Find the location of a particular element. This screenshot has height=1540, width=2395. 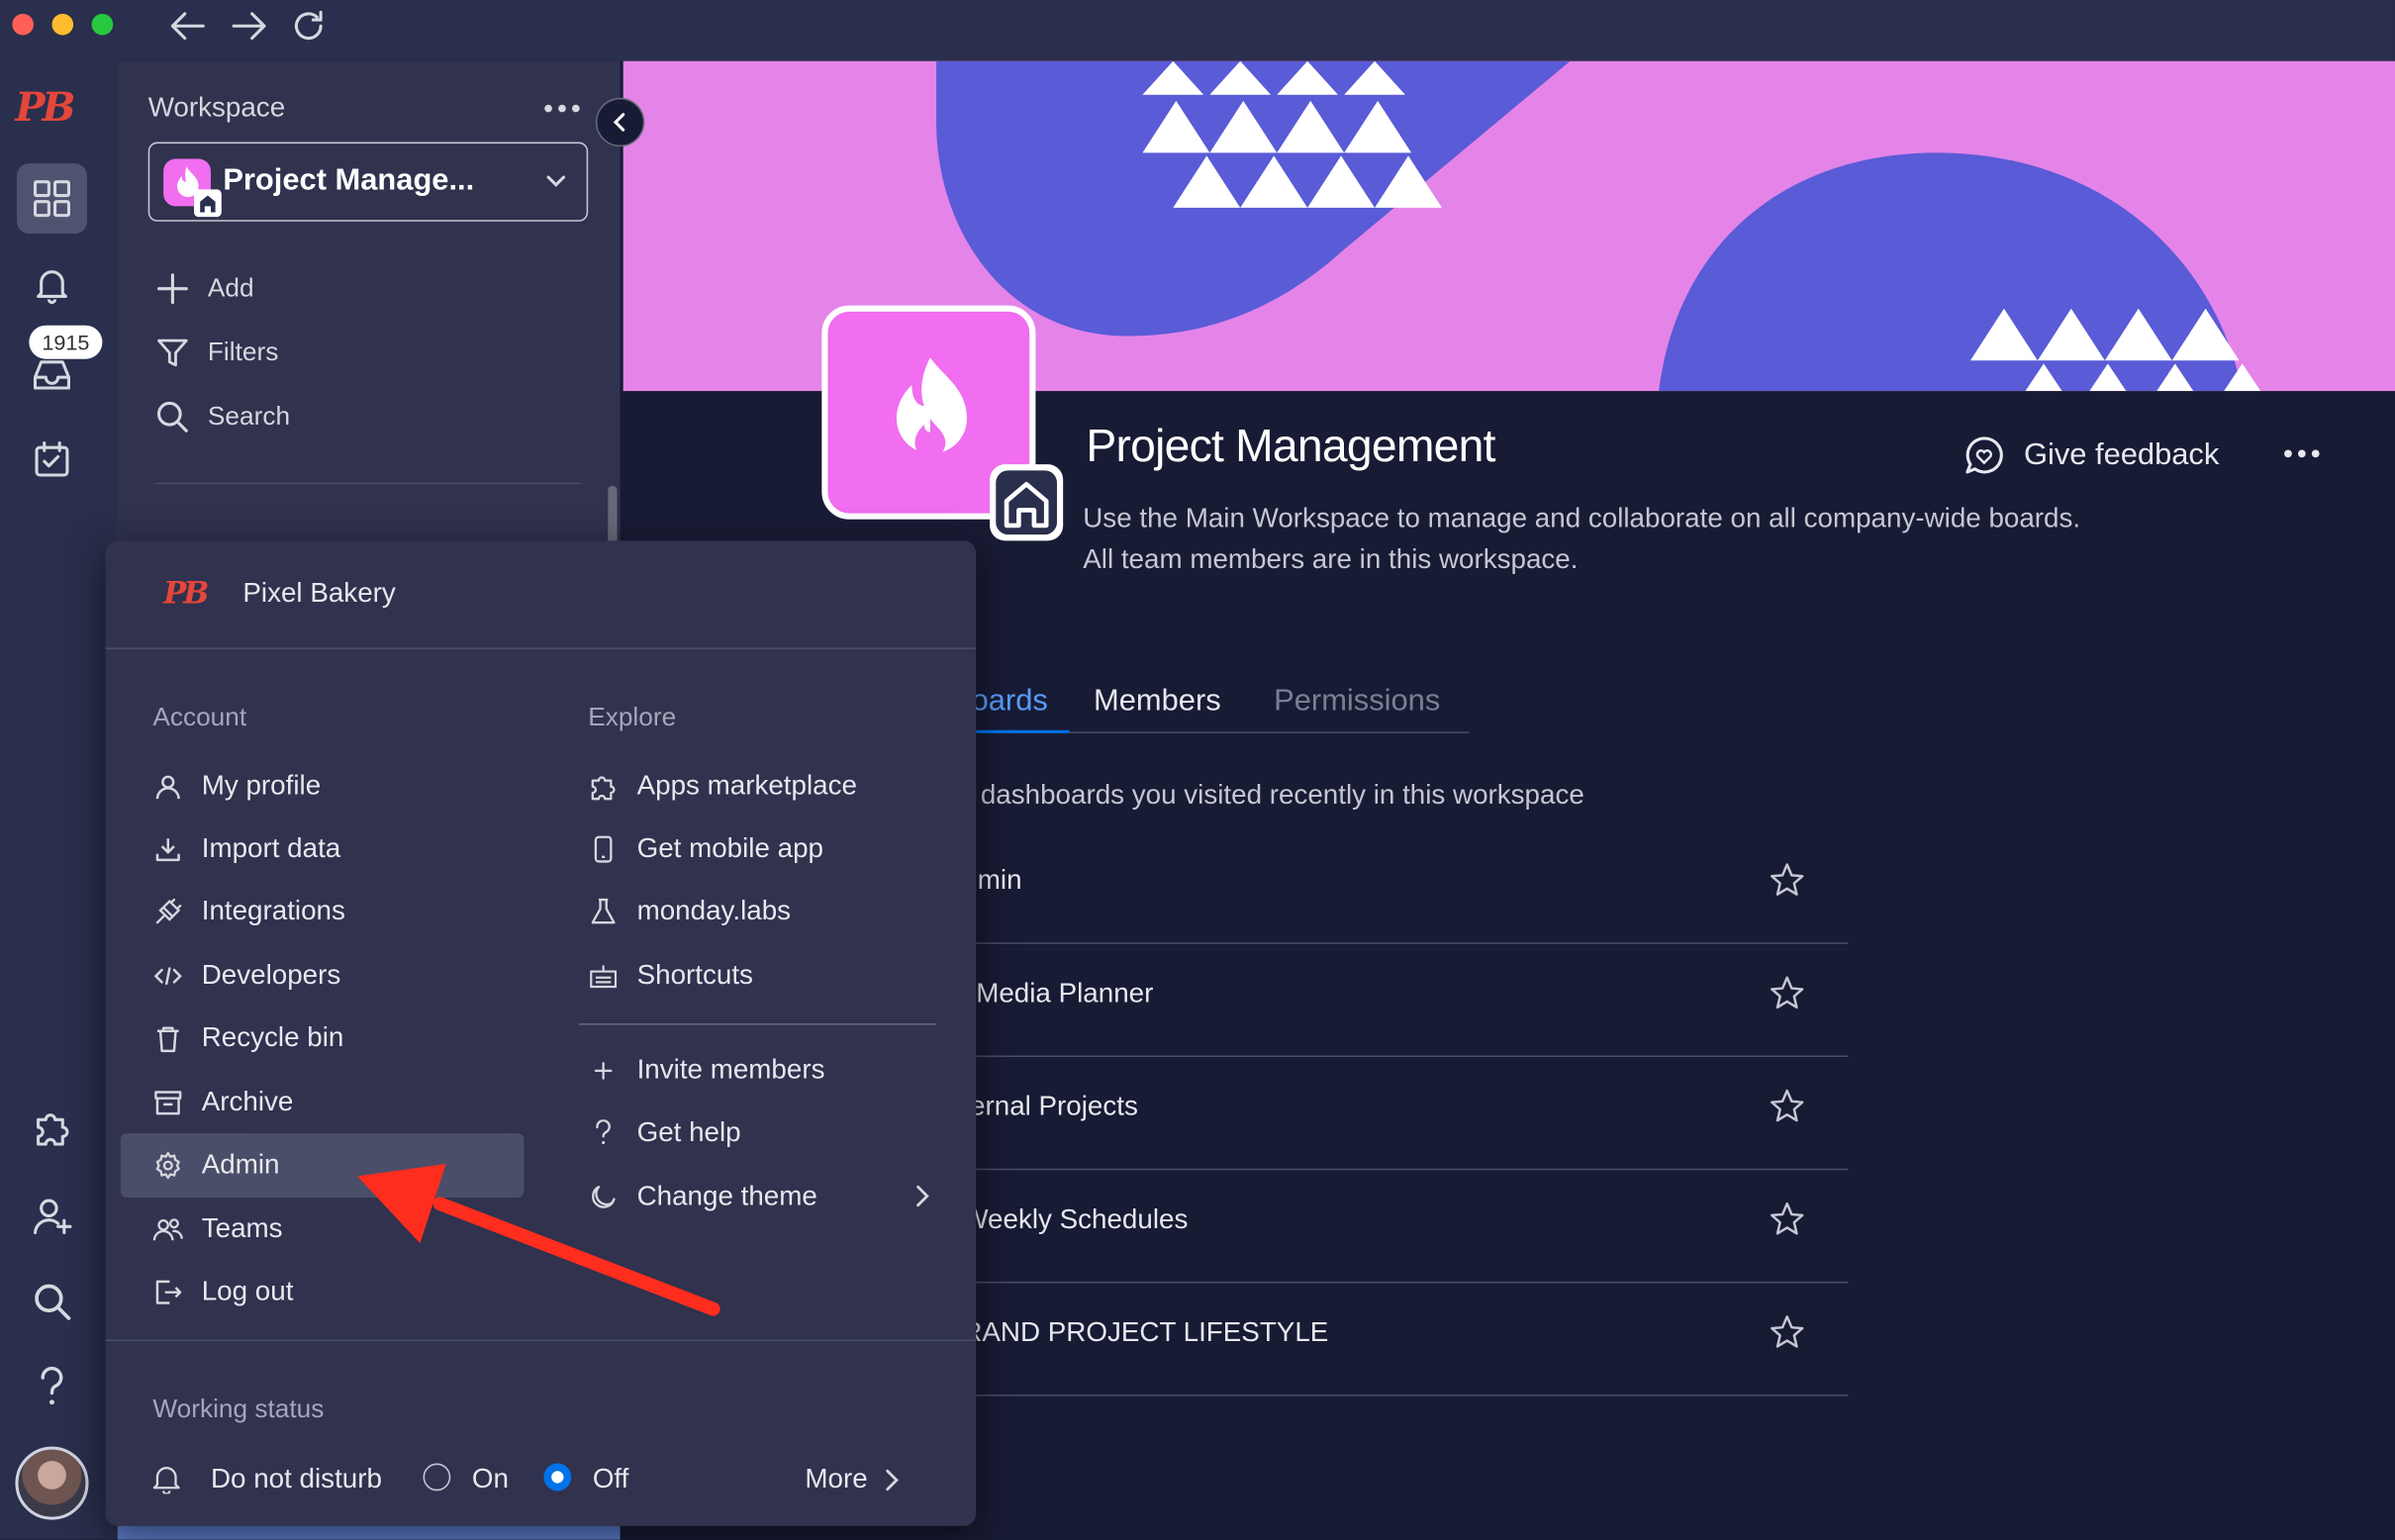

active-tab-indicator is located at coordinates (1020, 731).